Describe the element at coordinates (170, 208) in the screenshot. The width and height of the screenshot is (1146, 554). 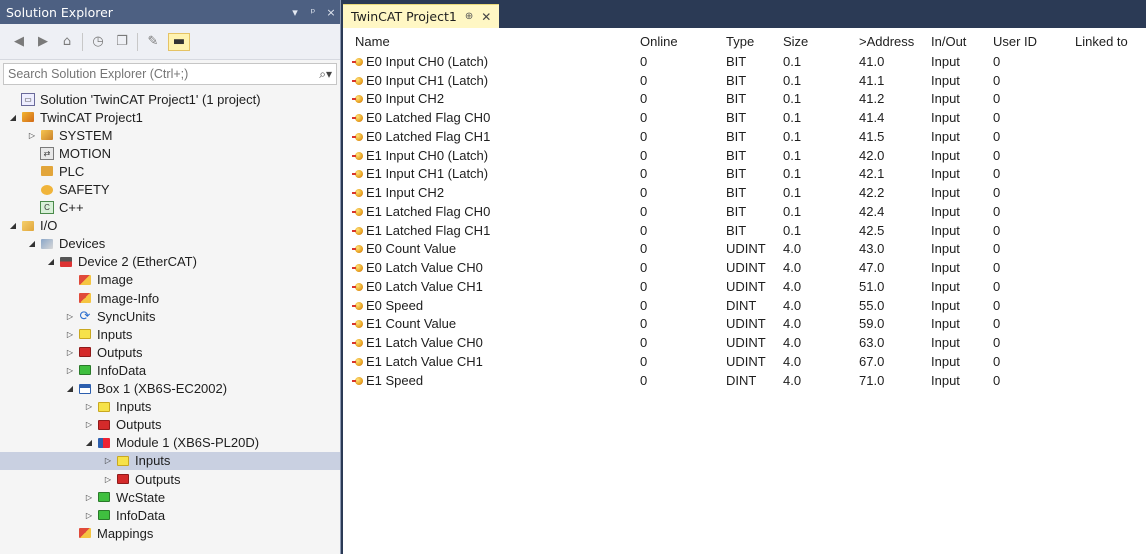
I see `tree-item: C C++` at that location.